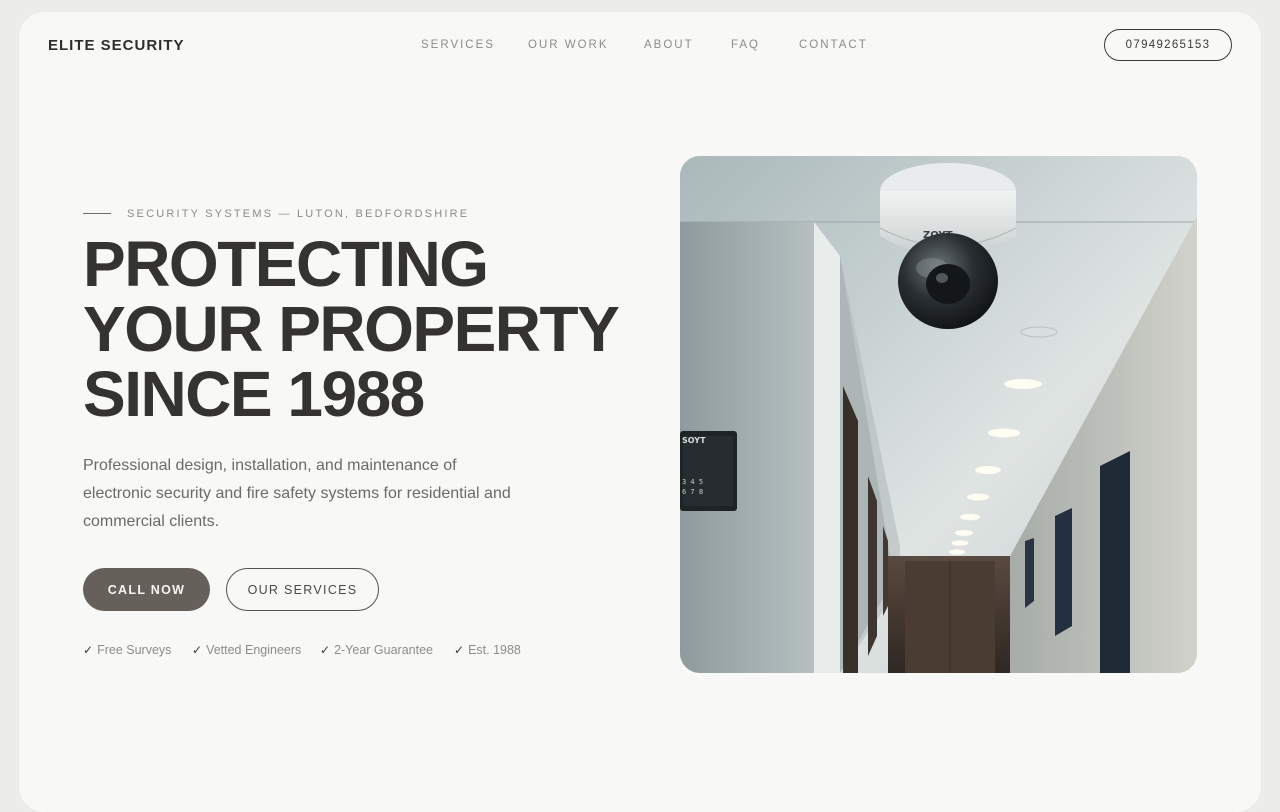 The width and height of the screenshot is (1280, 812). I want to click on hero-headline: PROTECTING YOUR PROPERTY SINCE 1988, so click(363, 329).